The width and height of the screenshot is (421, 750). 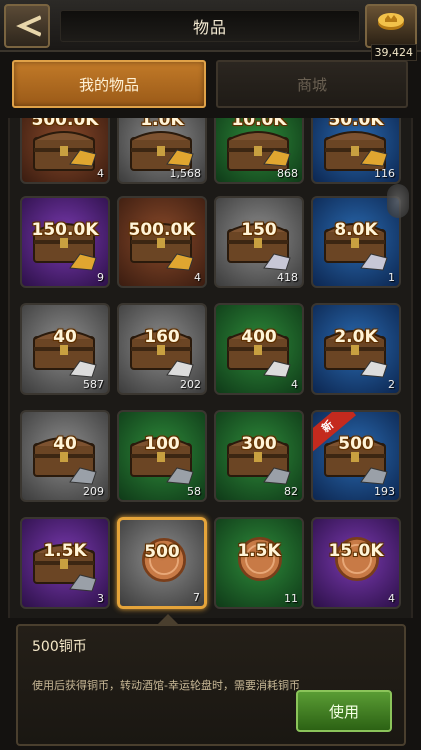 What do you see at coordinates (162, 552) in the screenshot?
I see `item-value: 500` at bounding box center [162, 552].